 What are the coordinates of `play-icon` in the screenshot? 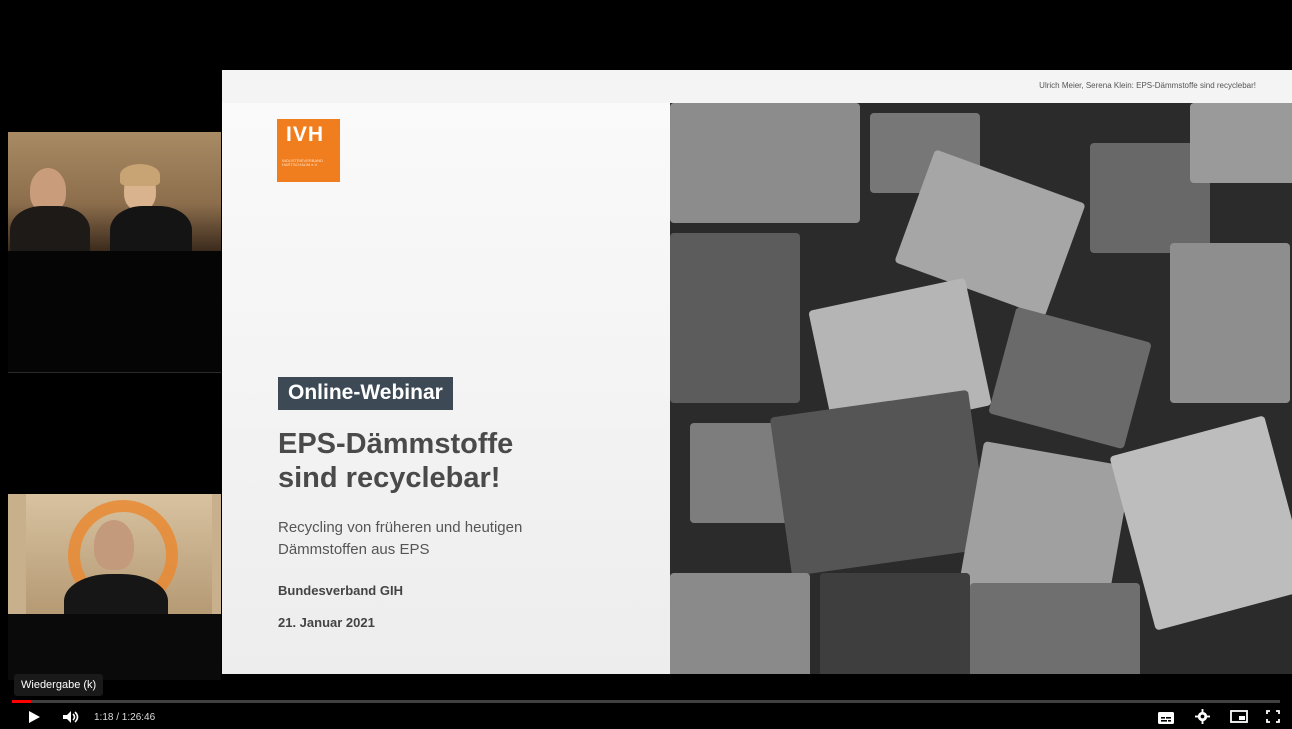 It's located at (34, 719).